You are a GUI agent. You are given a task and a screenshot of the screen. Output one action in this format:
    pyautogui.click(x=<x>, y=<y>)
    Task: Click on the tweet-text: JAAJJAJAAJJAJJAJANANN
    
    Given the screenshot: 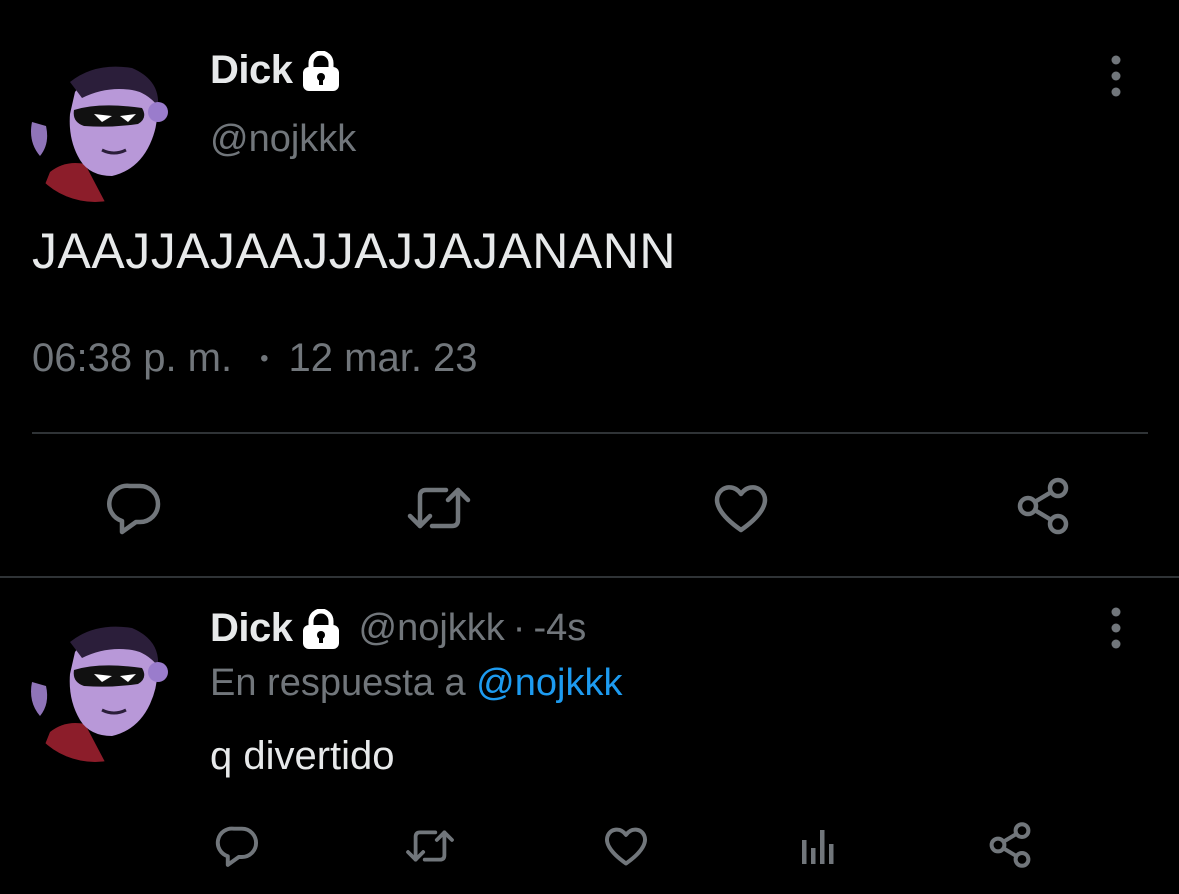 What is the action you would take?
    pyautogui.click(x=354, y=251)
    